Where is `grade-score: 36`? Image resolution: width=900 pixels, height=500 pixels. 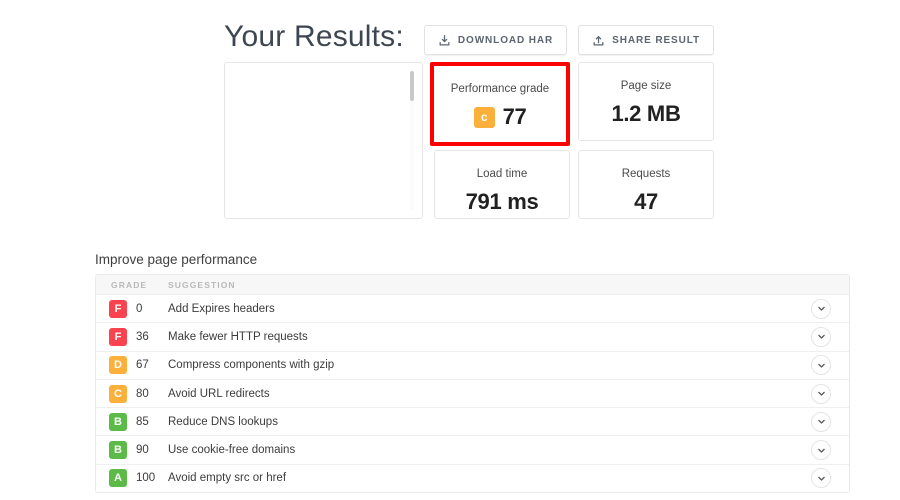
grade-score: 36 is located at coordinates (142, 336).